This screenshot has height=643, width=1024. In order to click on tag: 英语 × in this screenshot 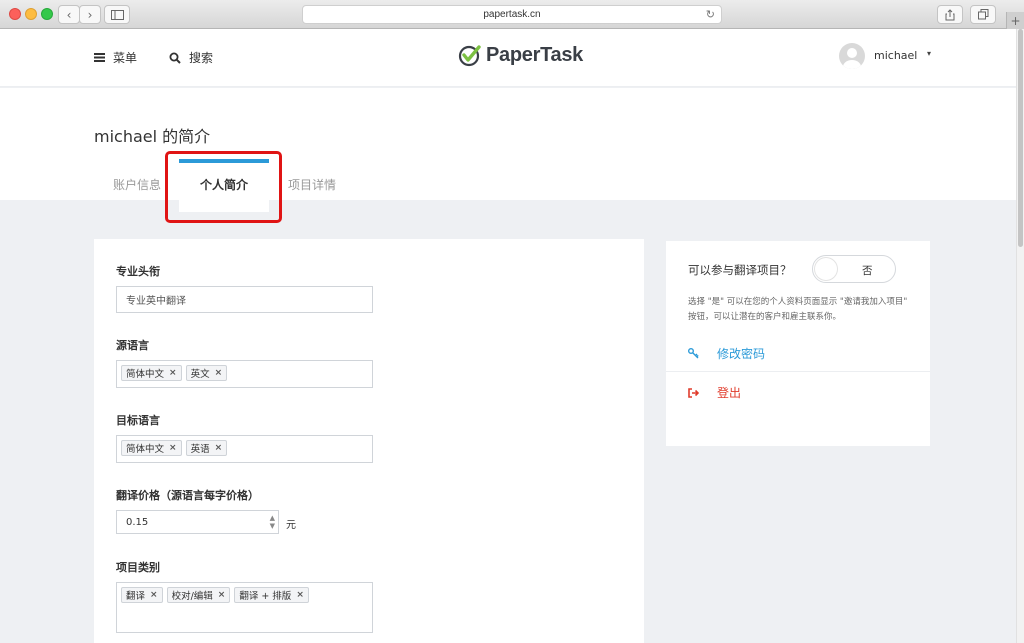, I will do `click(206, 448)`.